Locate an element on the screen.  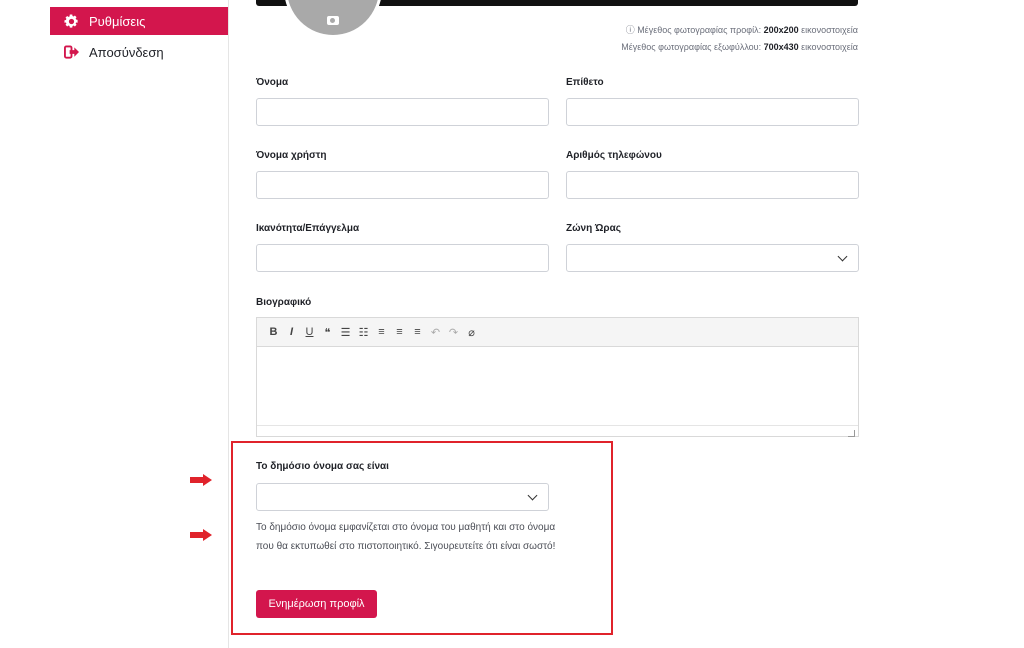
camera-icon is located at coordinates (333, 20).